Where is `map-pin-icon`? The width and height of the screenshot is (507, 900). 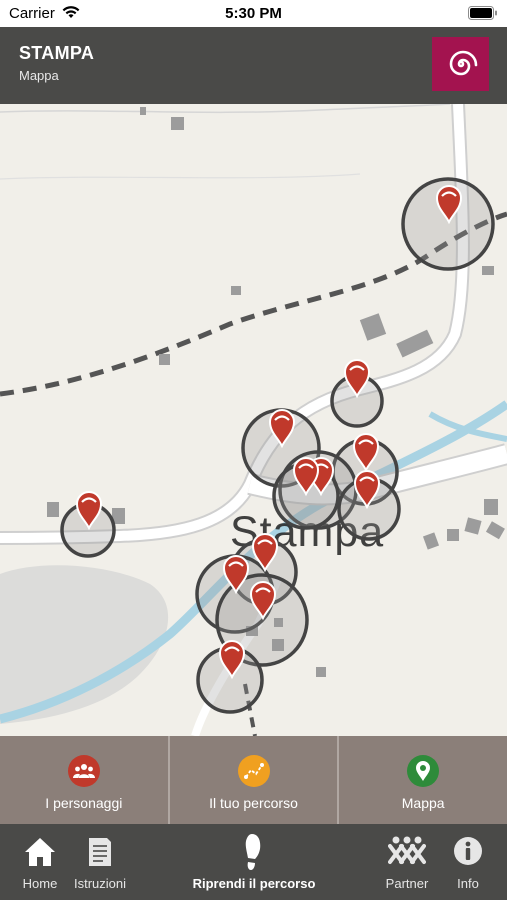 map-pin-icon is located at coordinates (423, 771).